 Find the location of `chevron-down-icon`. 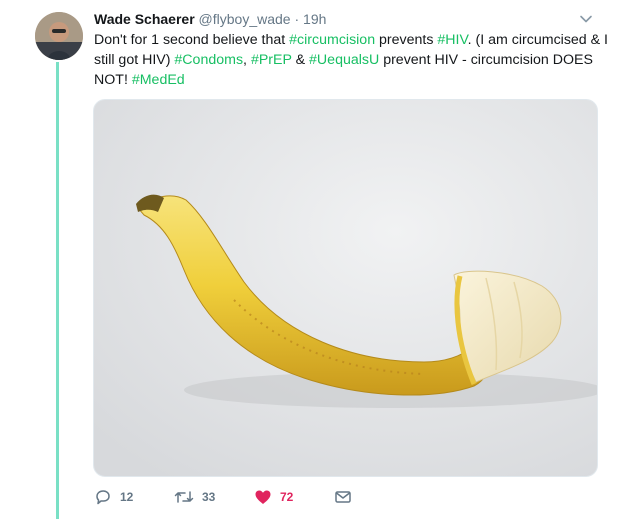

chevron-down-icon is located at coordinates (586, 19).